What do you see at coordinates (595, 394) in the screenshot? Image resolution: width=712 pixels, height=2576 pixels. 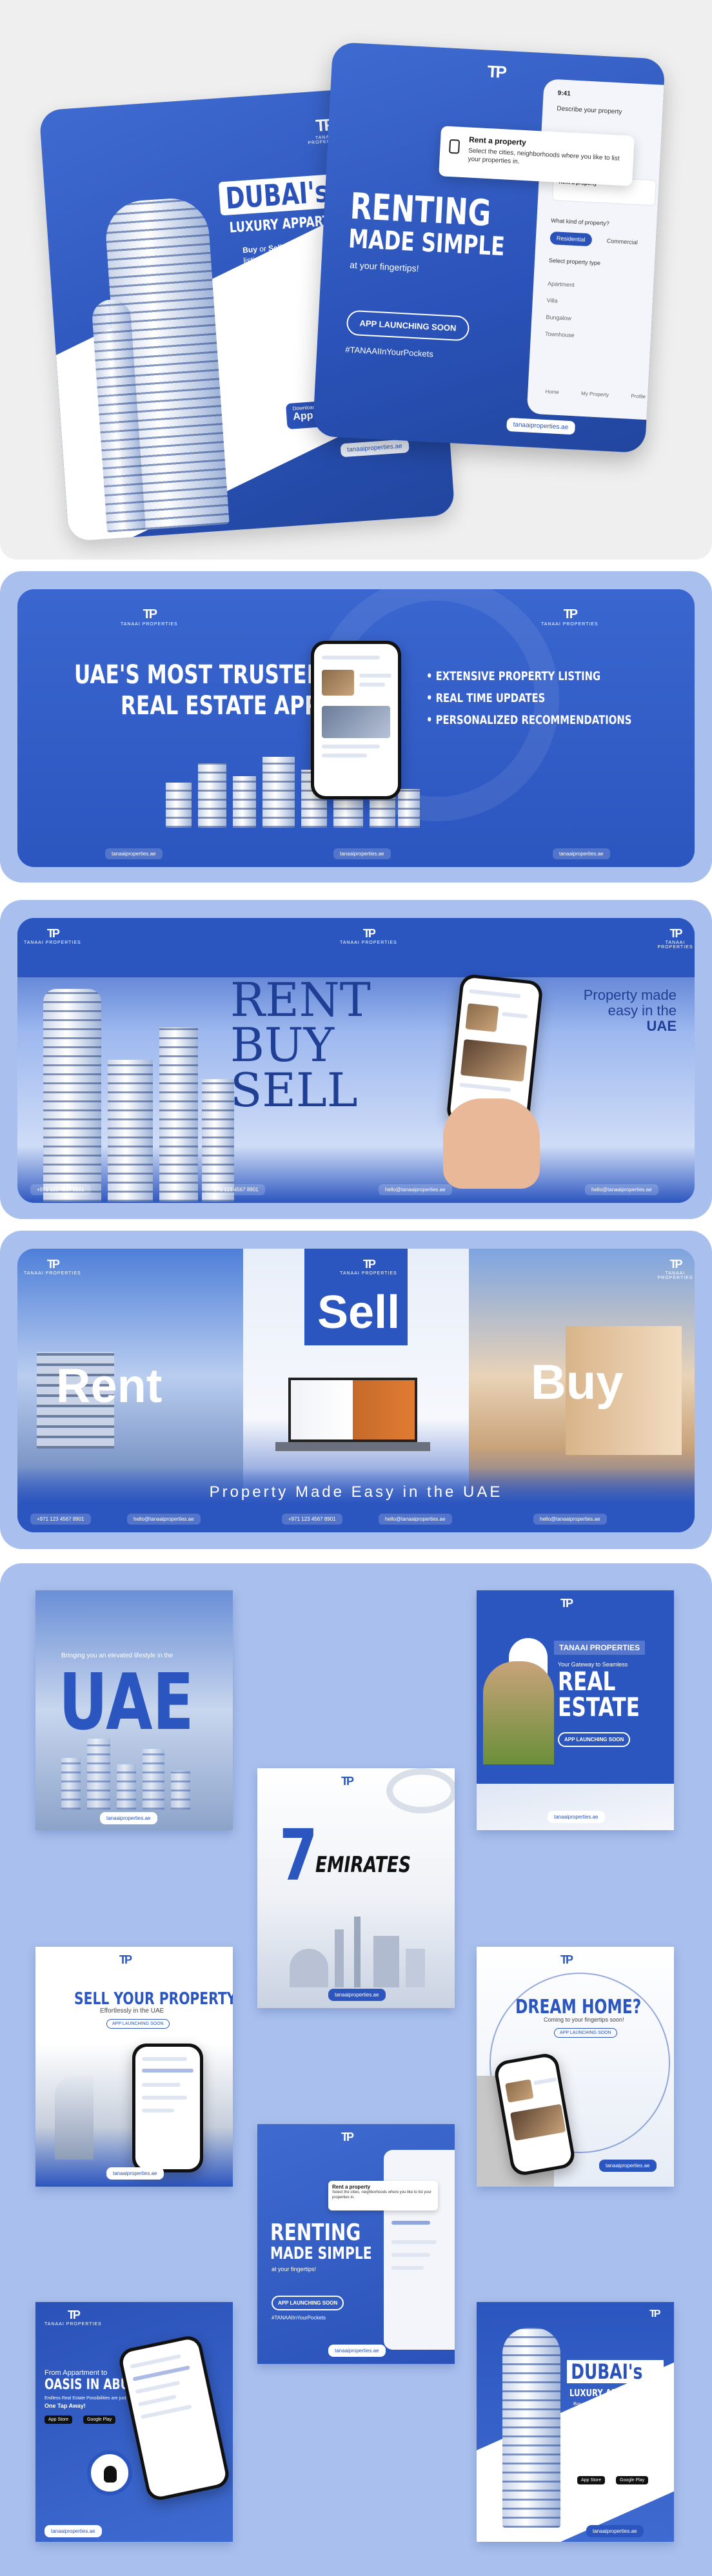 I see `nav-my-property: My Property` at bounding box center [595, 394].